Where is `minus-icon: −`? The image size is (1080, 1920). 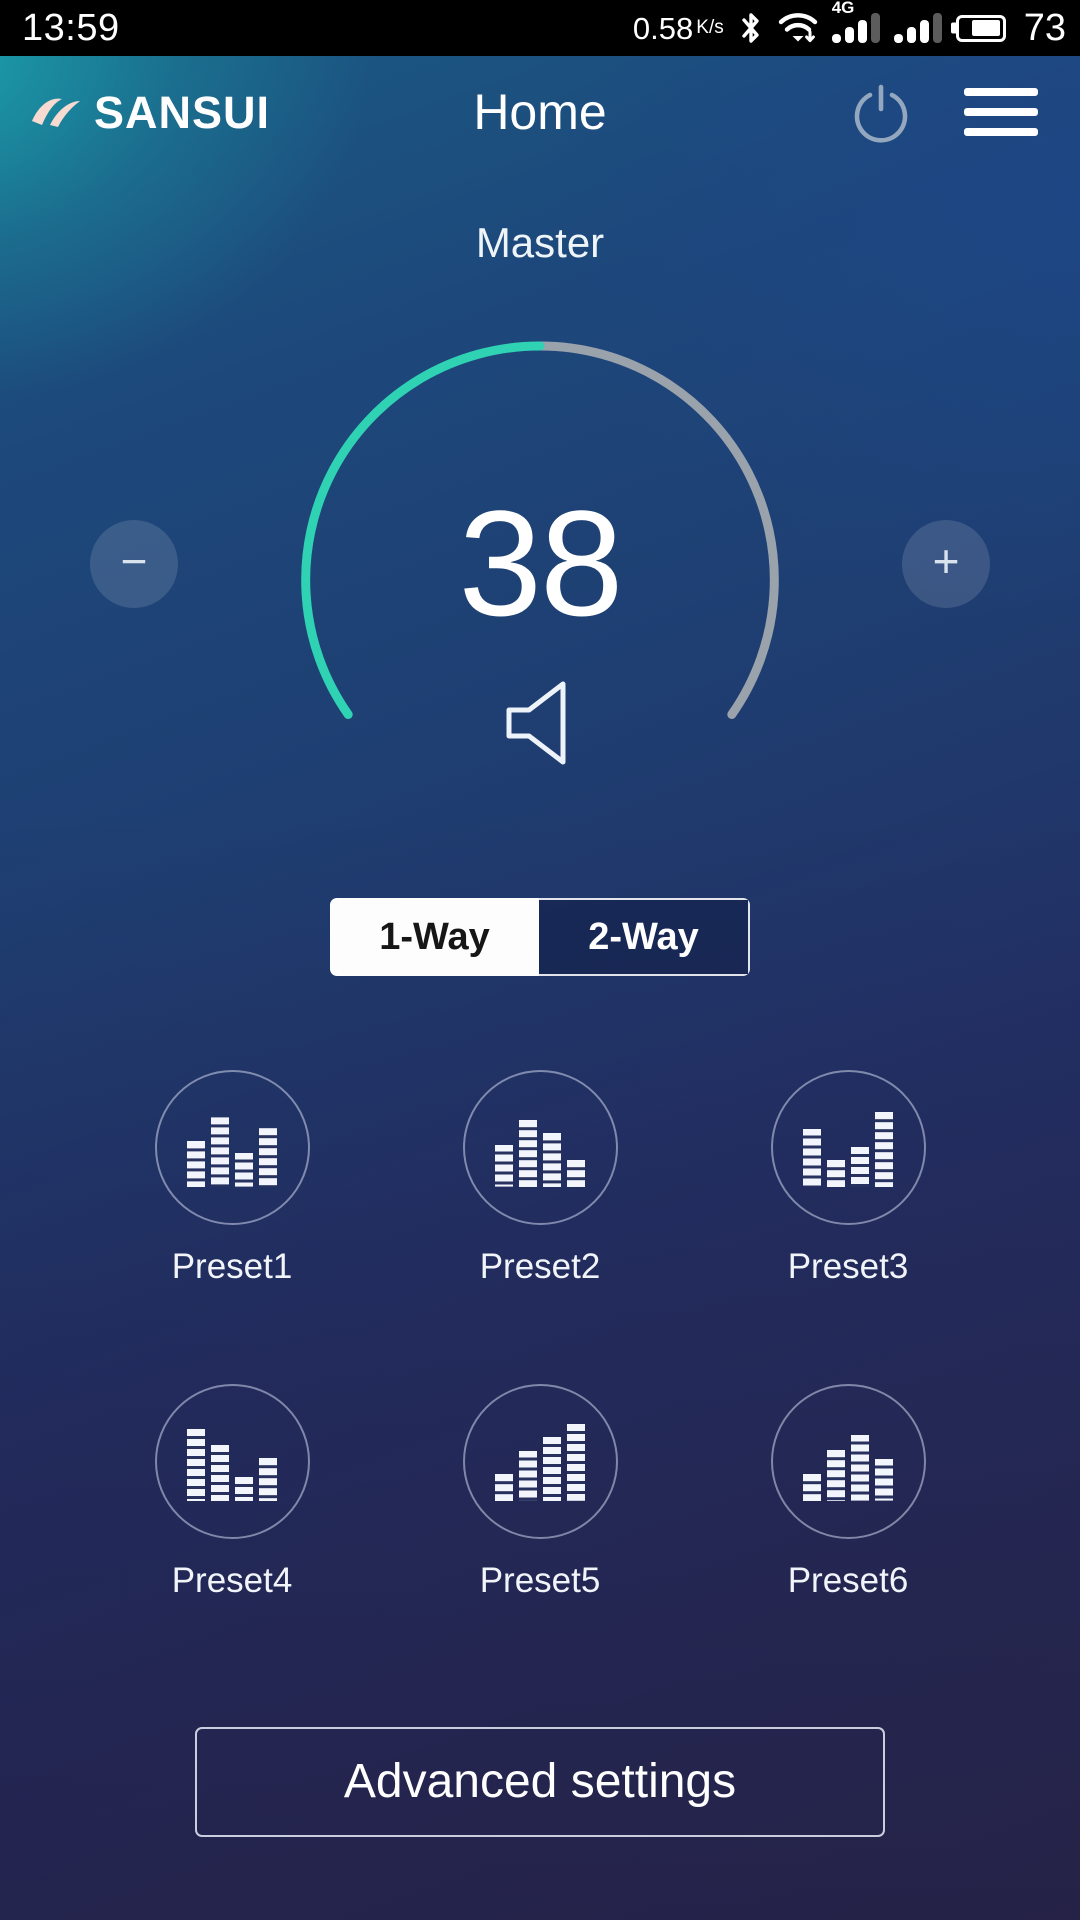 minus-icon: − is located at coordinates (134, 561).